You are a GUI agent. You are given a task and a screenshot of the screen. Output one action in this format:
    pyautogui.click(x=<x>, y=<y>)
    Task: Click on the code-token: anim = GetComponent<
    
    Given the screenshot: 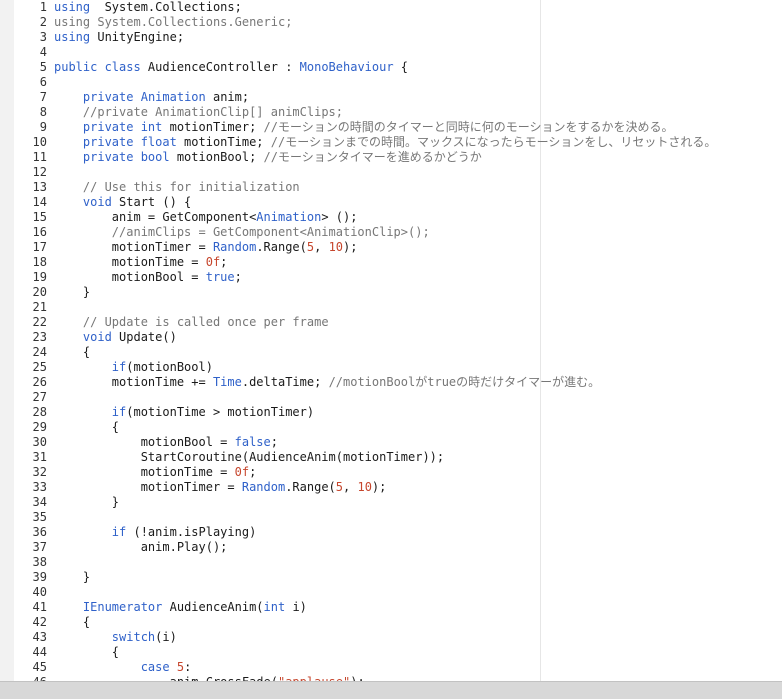 What is the action you would take?
    pyautogui.click(x=155, y=217)
    